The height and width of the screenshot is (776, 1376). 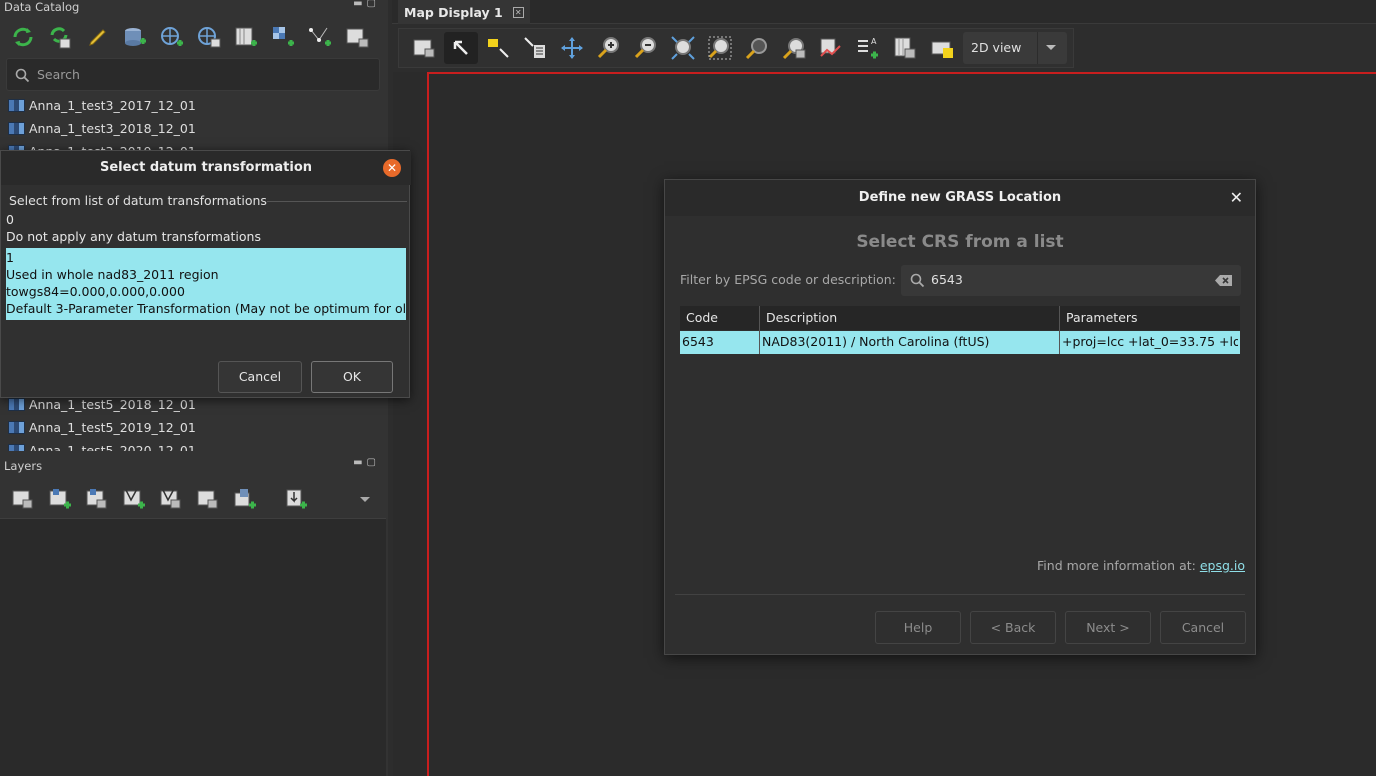 I want to click on catalog-item: Anna_1_test3_2017_12_01, so click(x=102, y=105).